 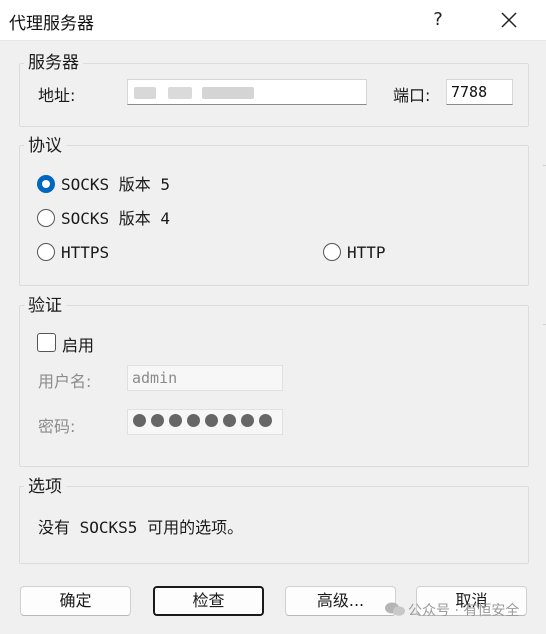 I want to click on auth-legend: 验证, so click(x=45, y=306).